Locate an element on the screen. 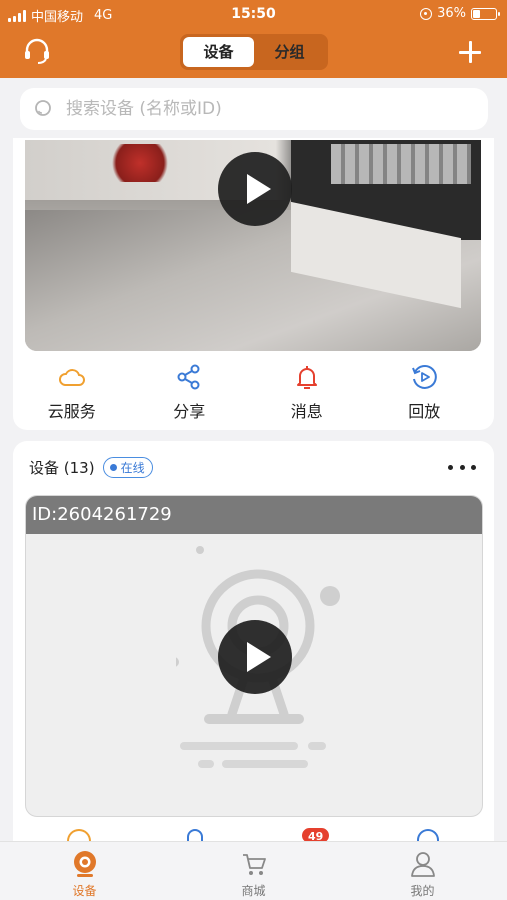 Image resolution: width=507 pixels, height=900 pixels. camera-icon is located at coordinates (84, 864).